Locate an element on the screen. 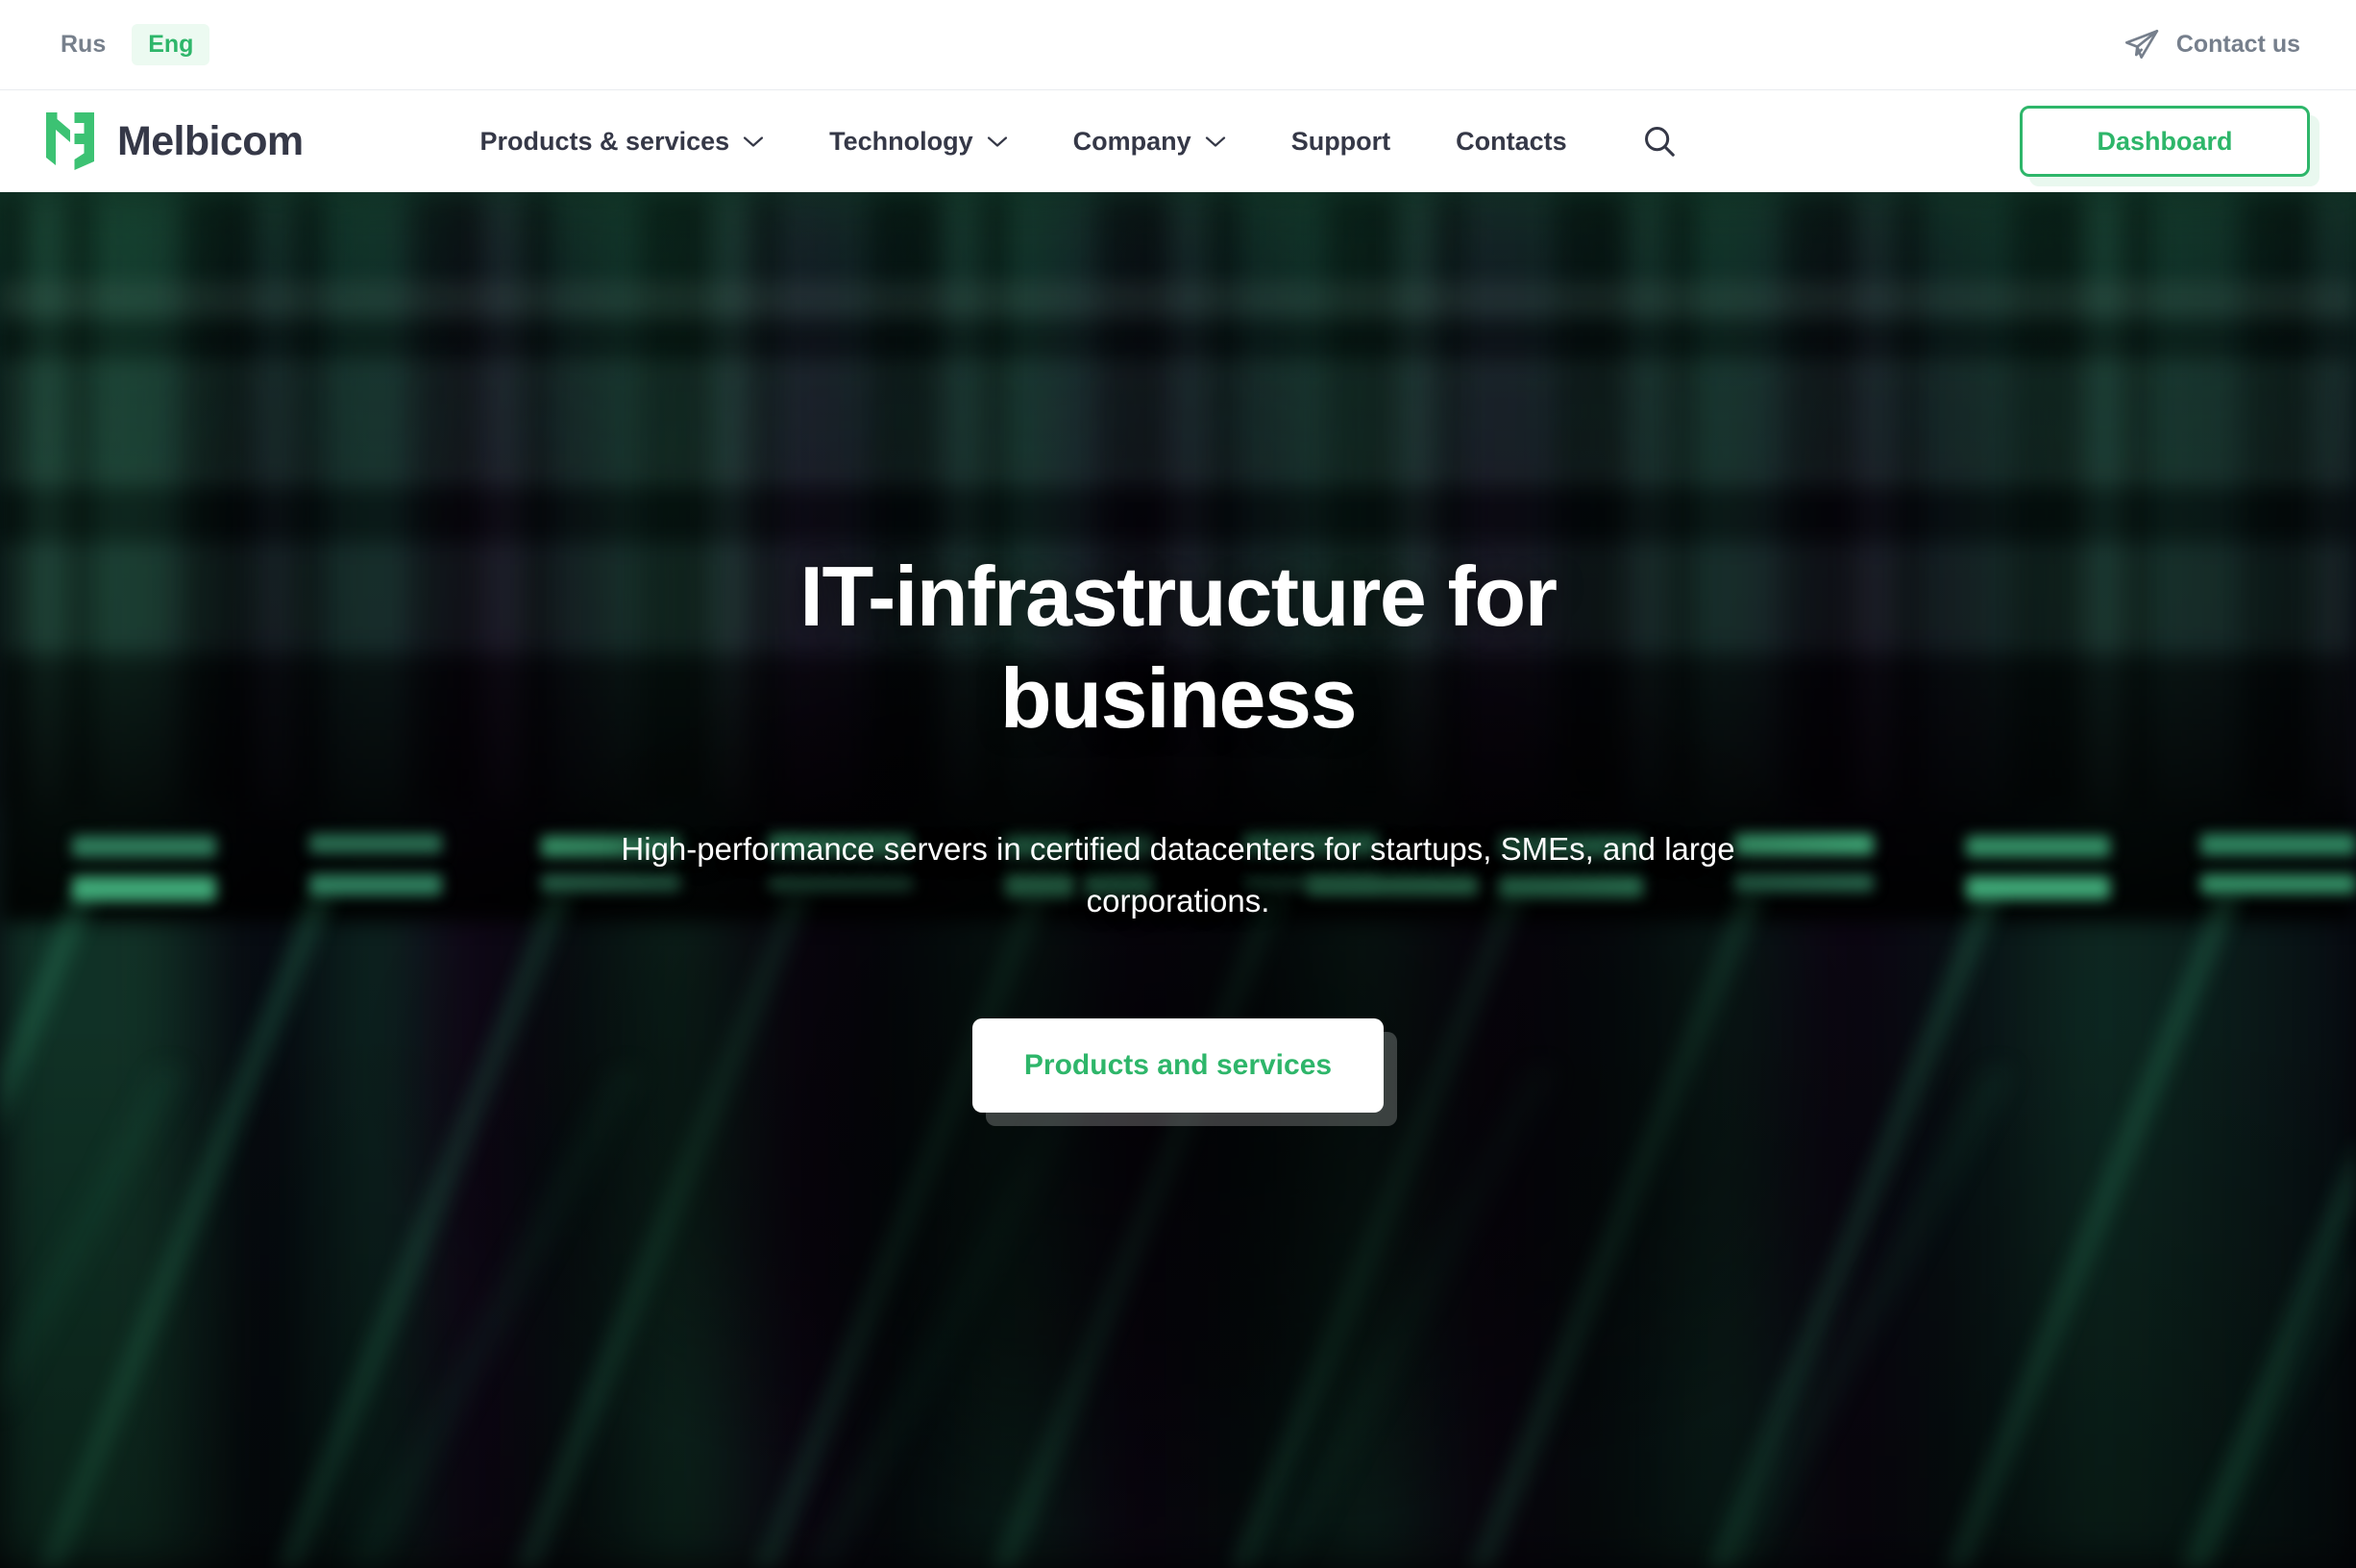 The width and height of the screenshot is (2356, 1568). nav-item-label: Contacts is located at coordinates (1511, 141).